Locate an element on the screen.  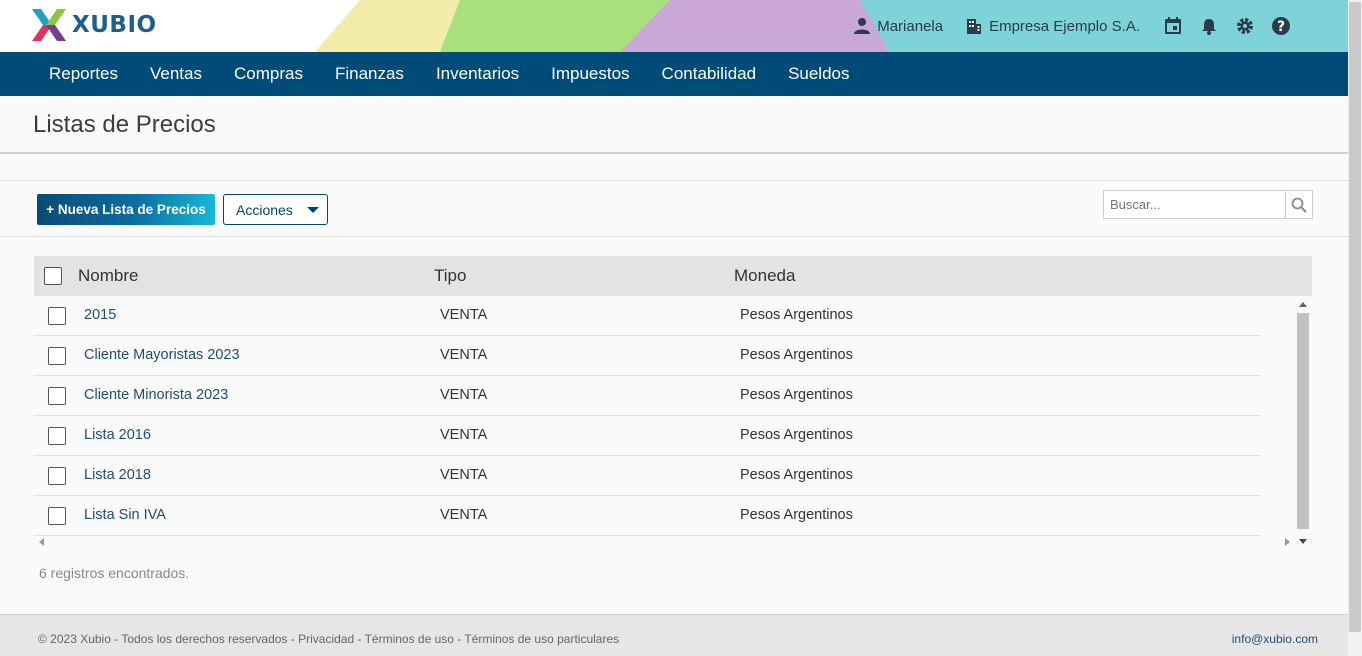
row-name-link: Cliente Minorista 2023 is located at coordinates (156, 395).